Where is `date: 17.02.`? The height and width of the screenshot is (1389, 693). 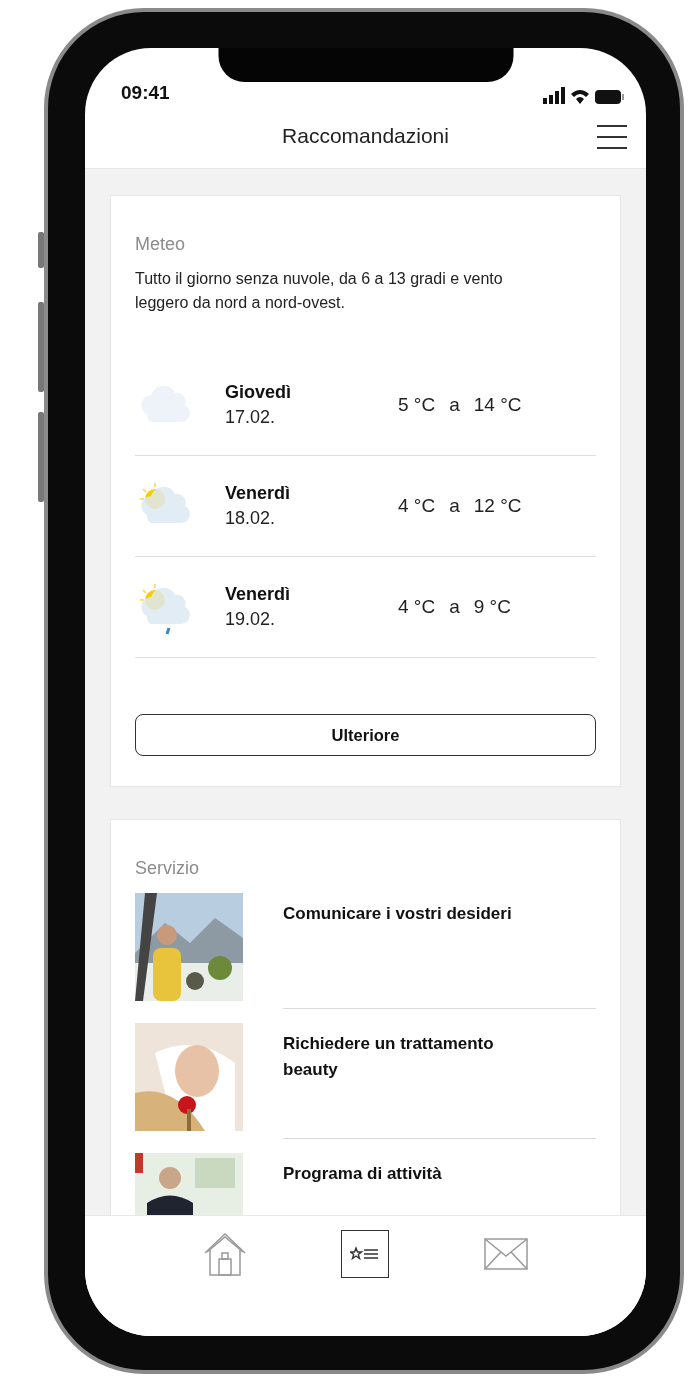 date: 17.02. is located at coordinates (251, 417).